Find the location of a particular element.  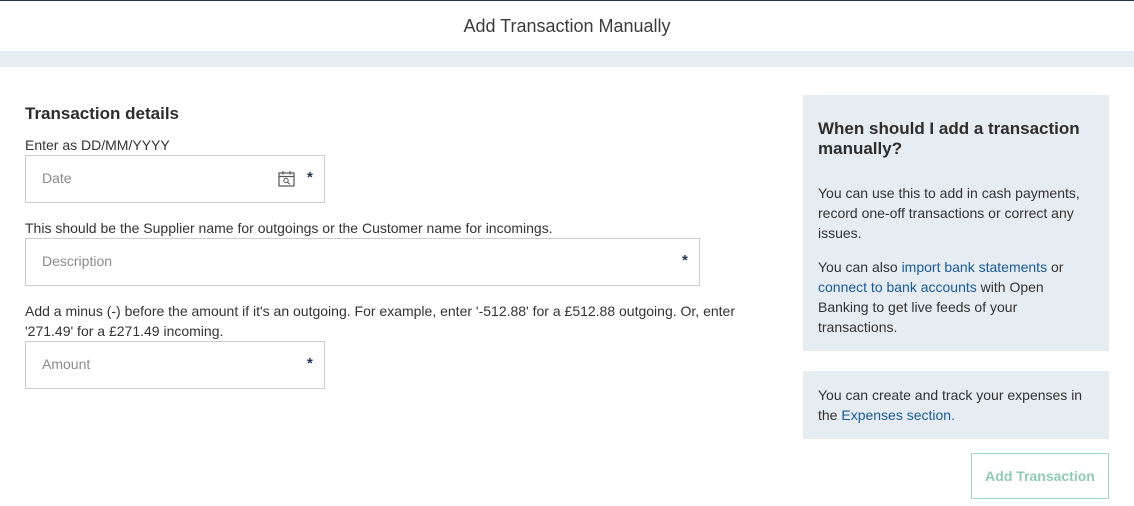

date-hint: Enter as DD/MM/YYYY is located at coordinates (97, 145).